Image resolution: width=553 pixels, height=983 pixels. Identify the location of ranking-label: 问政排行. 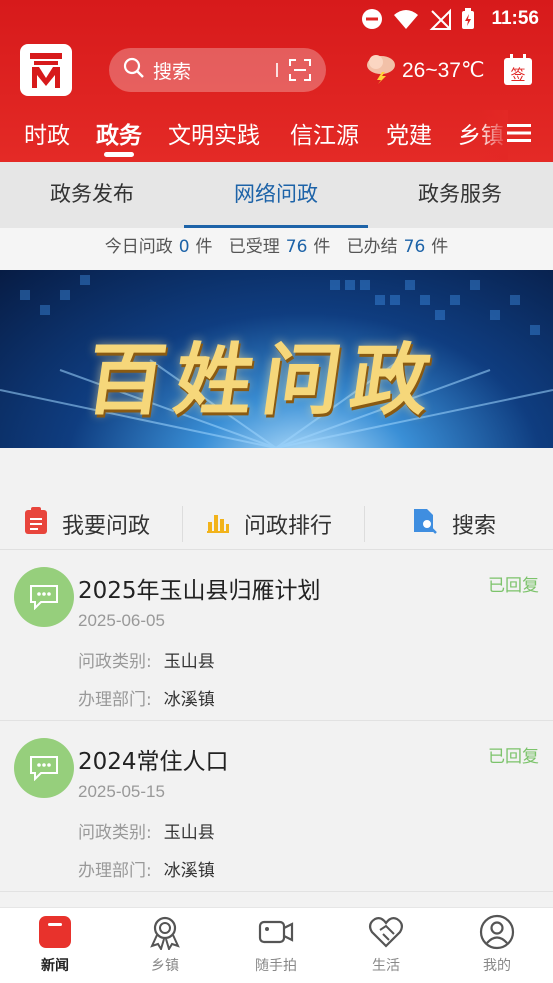
(288, 526).